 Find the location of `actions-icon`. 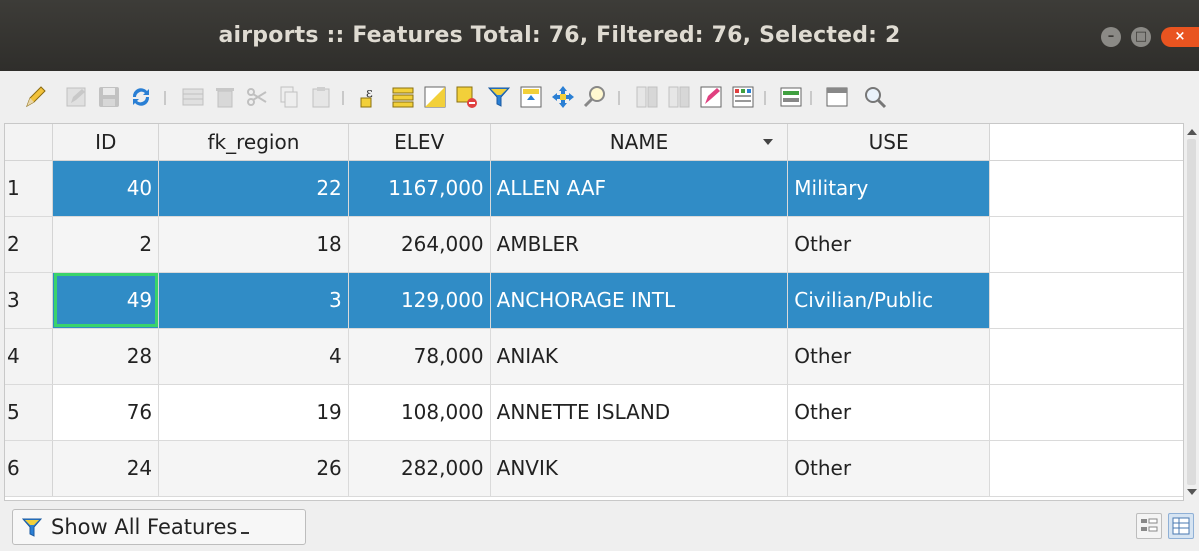

actions-icon is located at coordinates (791, 97).